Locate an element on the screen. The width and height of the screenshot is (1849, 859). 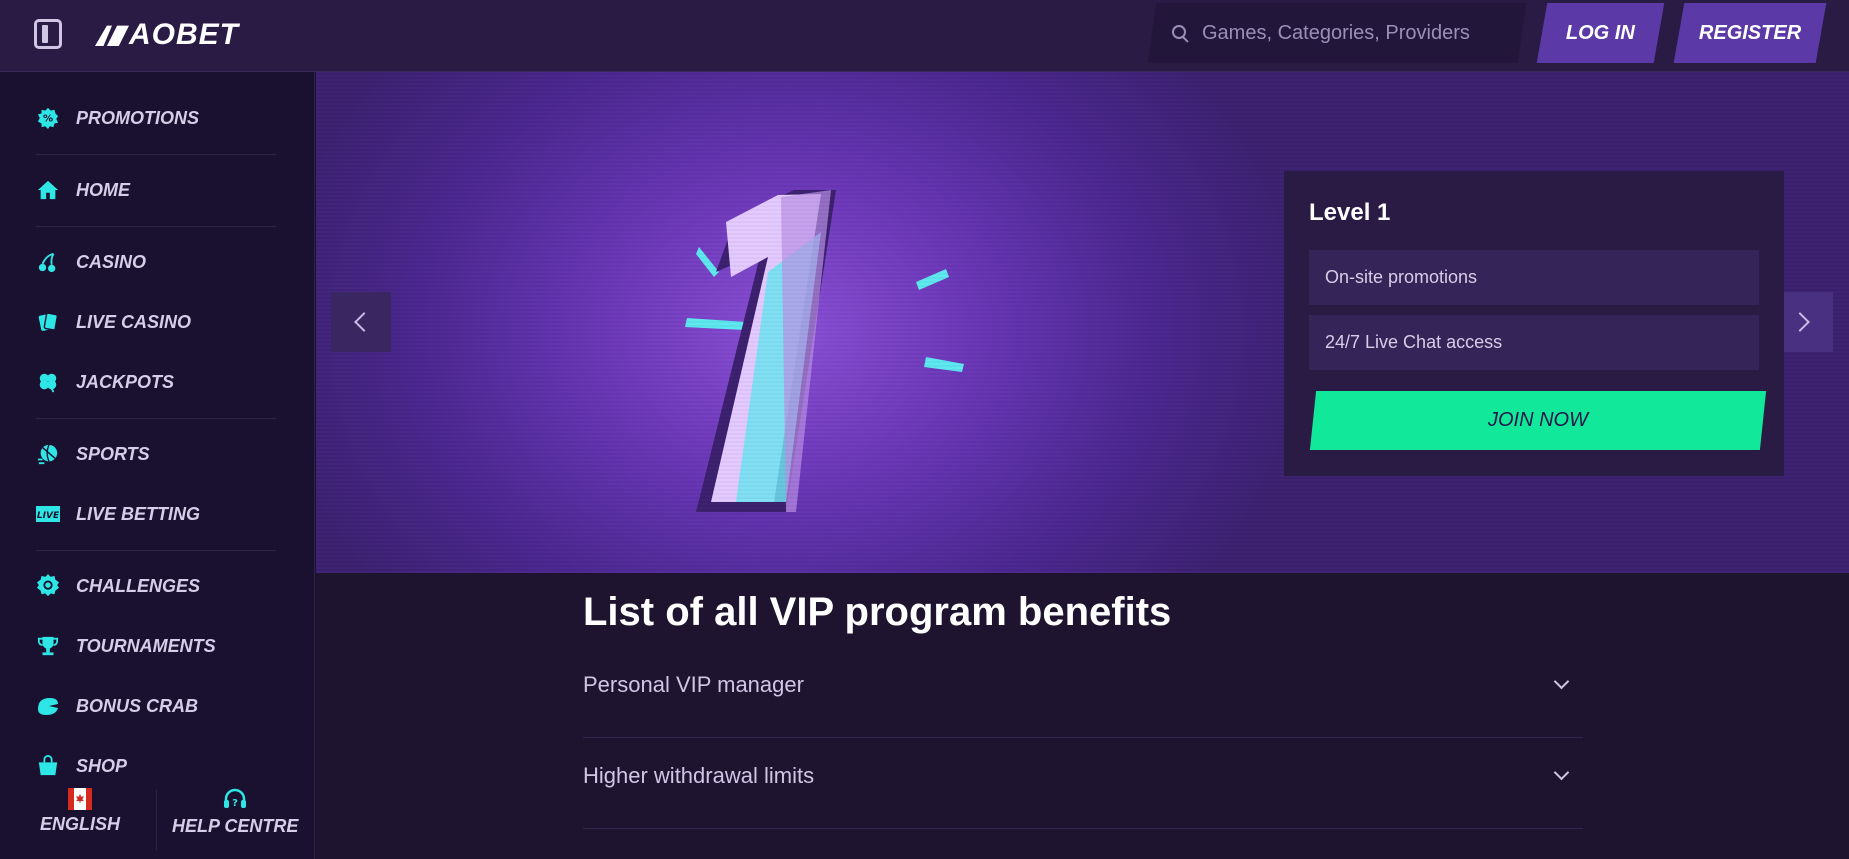
carousel-prev-button is located at coordinates (361, 322).